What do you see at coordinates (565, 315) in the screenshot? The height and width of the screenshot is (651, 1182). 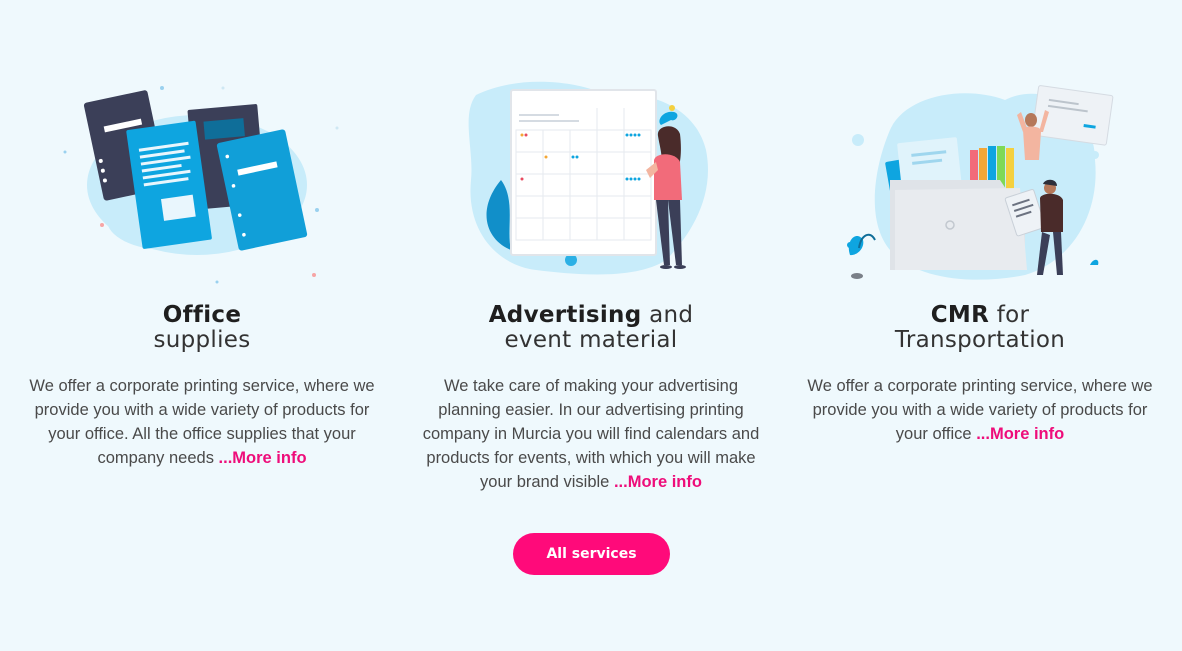 I see `service-title-strong: Advertising` at bounding box center [565, 315].